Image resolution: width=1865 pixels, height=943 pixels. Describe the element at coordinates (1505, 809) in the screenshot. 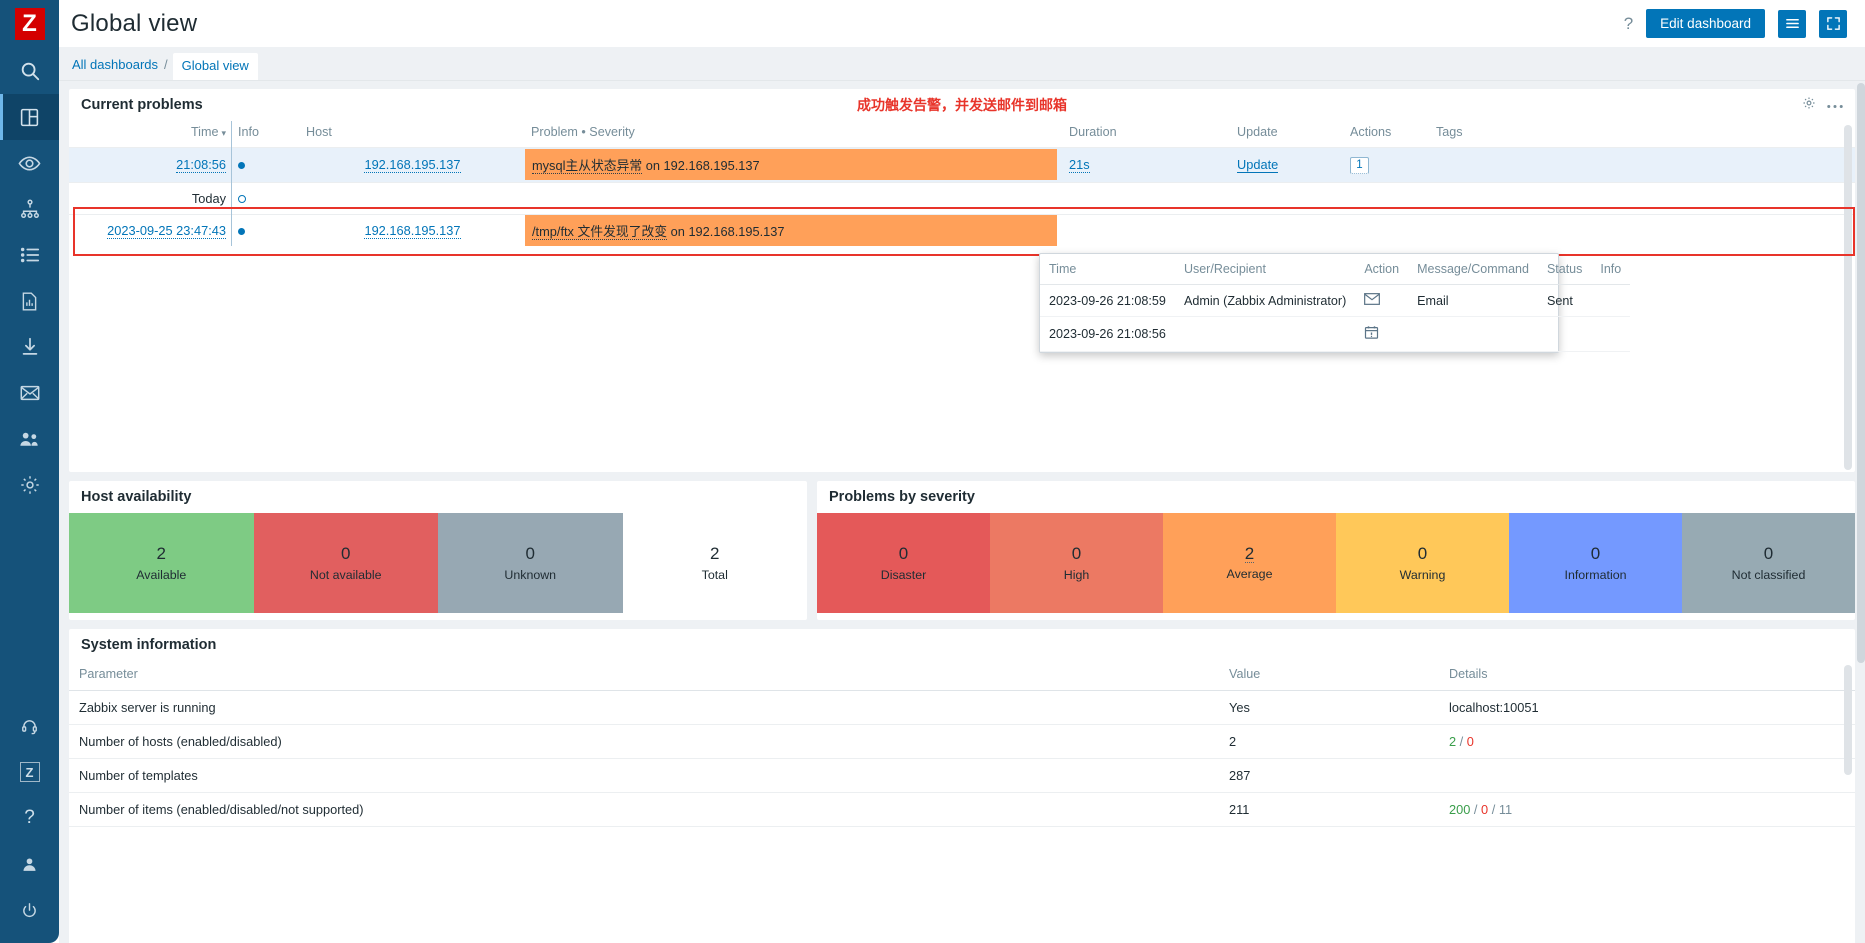

I see `details-part: 11` at that location.